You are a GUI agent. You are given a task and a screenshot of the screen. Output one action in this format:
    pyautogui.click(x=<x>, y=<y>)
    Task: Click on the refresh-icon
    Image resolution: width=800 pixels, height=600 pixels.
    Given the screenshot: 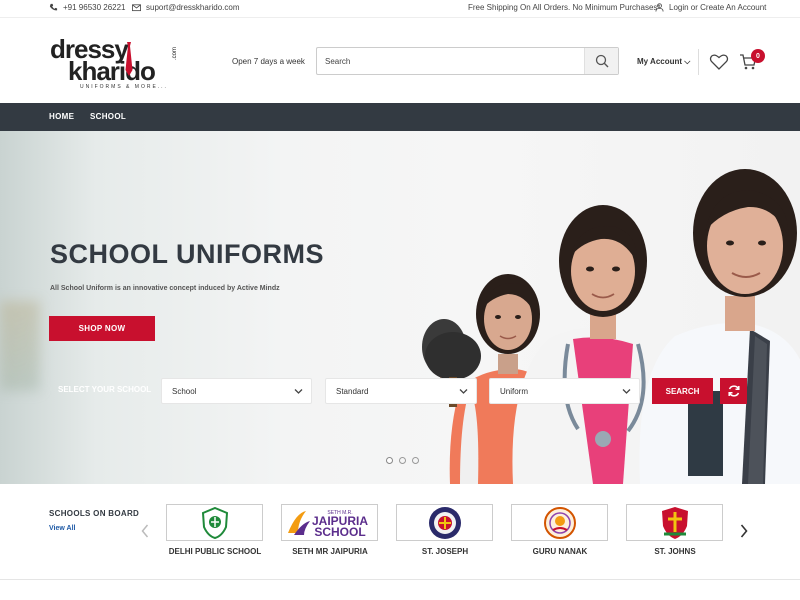 What is the action you would take?
    pyautogui.click(x=733, y=391)
    